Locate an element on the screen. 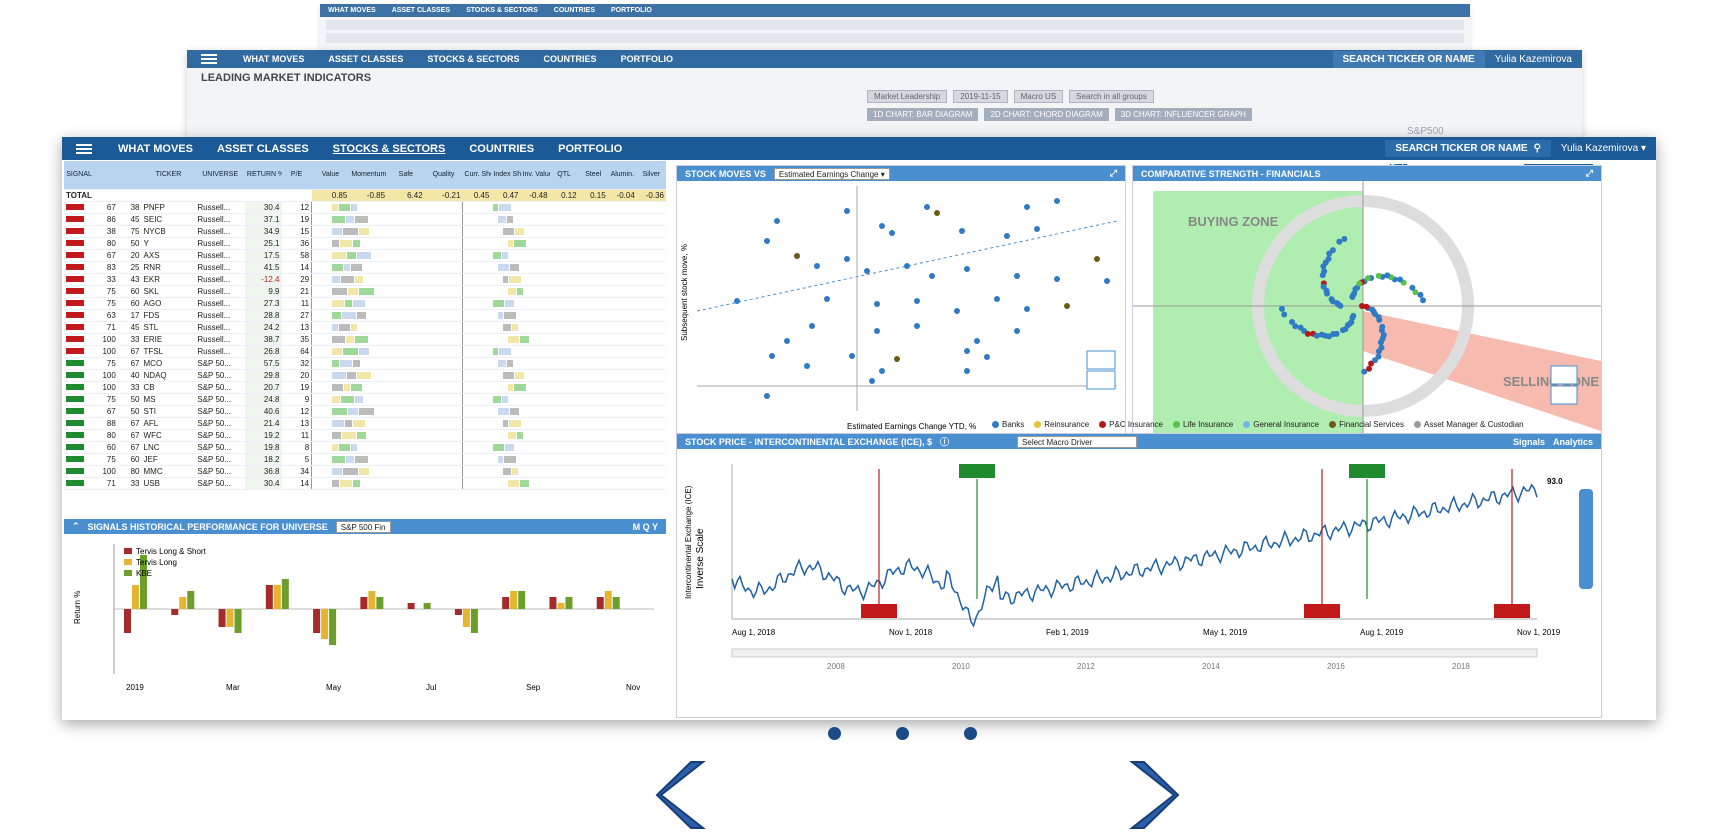  legend-item: Life Insurance is located at coordinates (1202, 424).